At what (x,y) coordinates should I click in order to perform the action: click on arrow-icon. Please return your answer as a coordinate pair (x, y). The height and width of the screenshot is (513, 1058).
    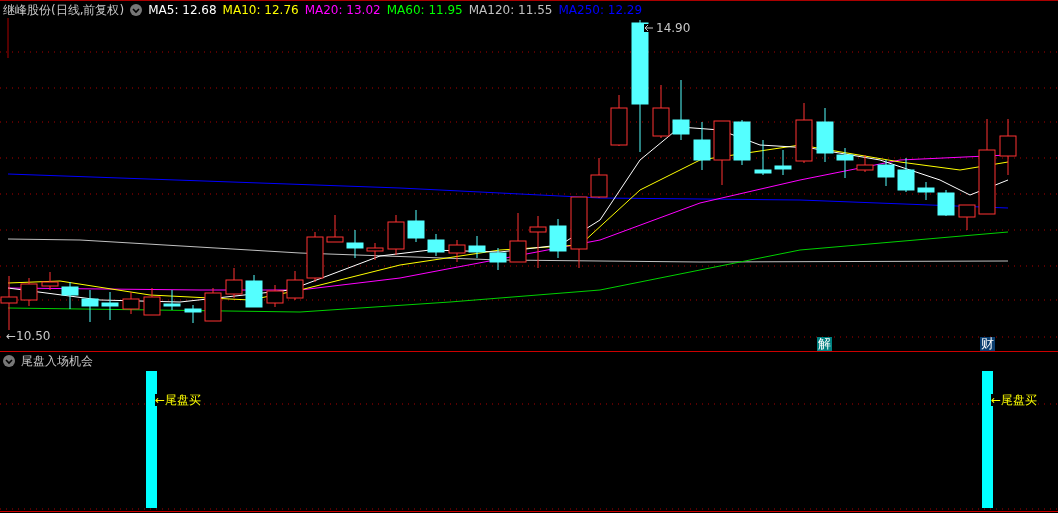
    Looking at the image, I should click on (649, 28).